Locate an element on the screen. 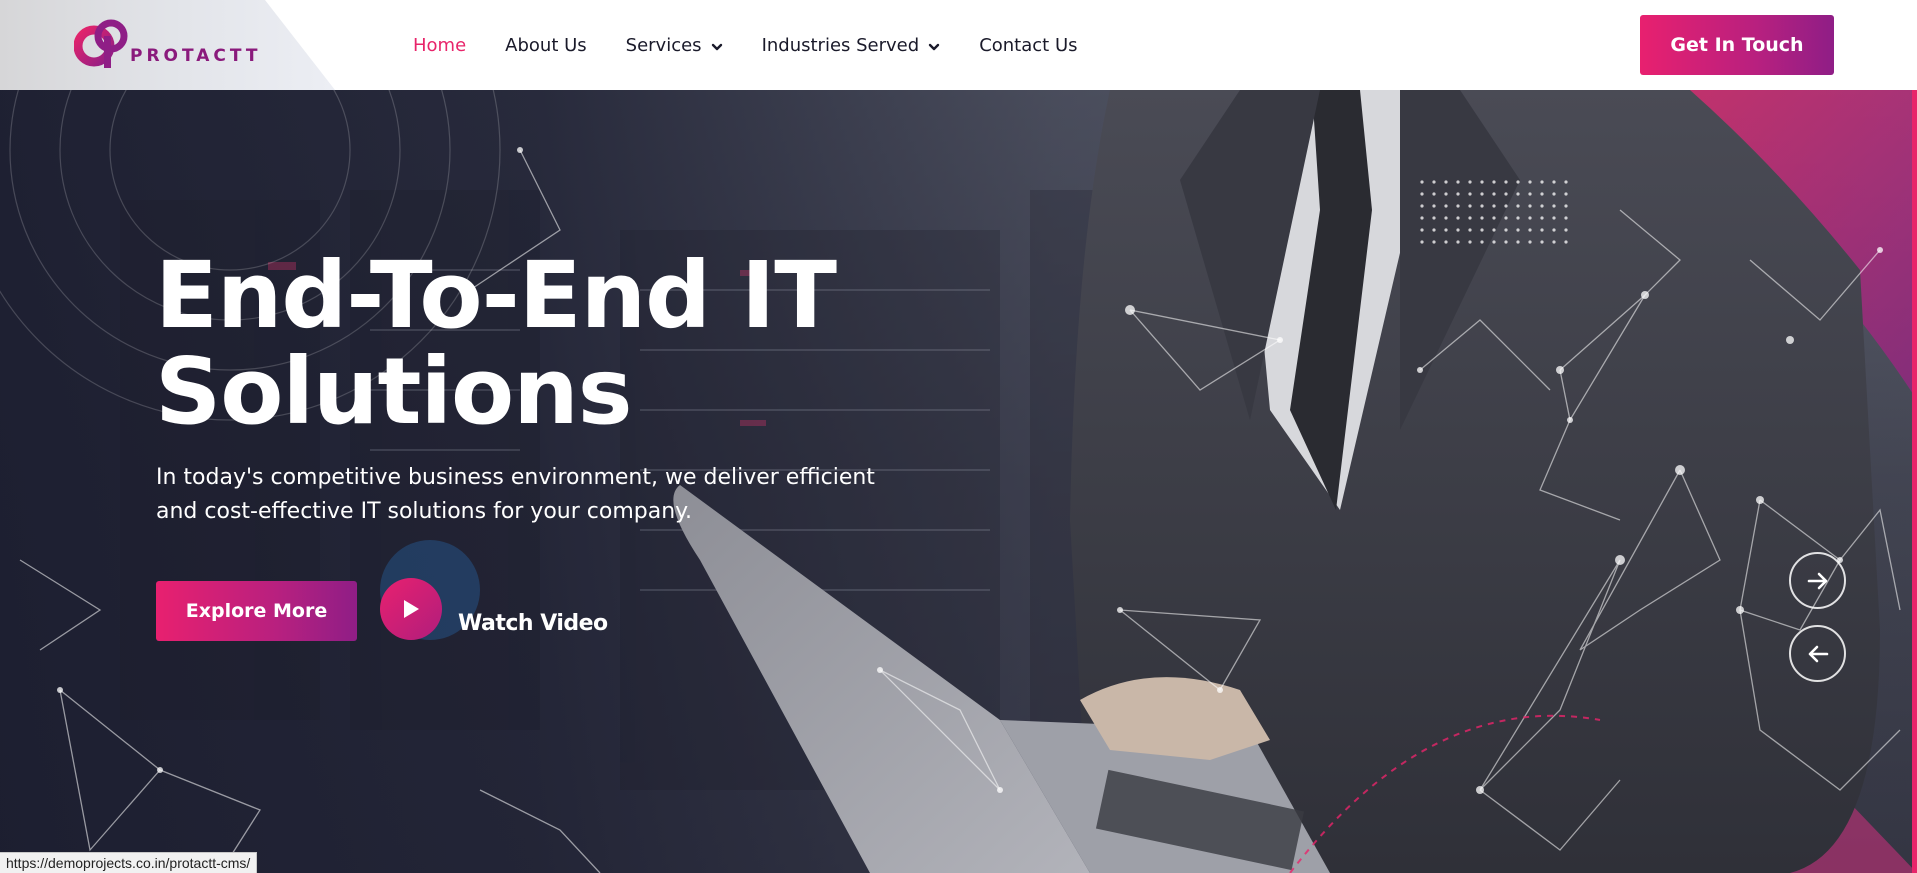  explore-more-button: Explore More is located at coordinates (256, 611).